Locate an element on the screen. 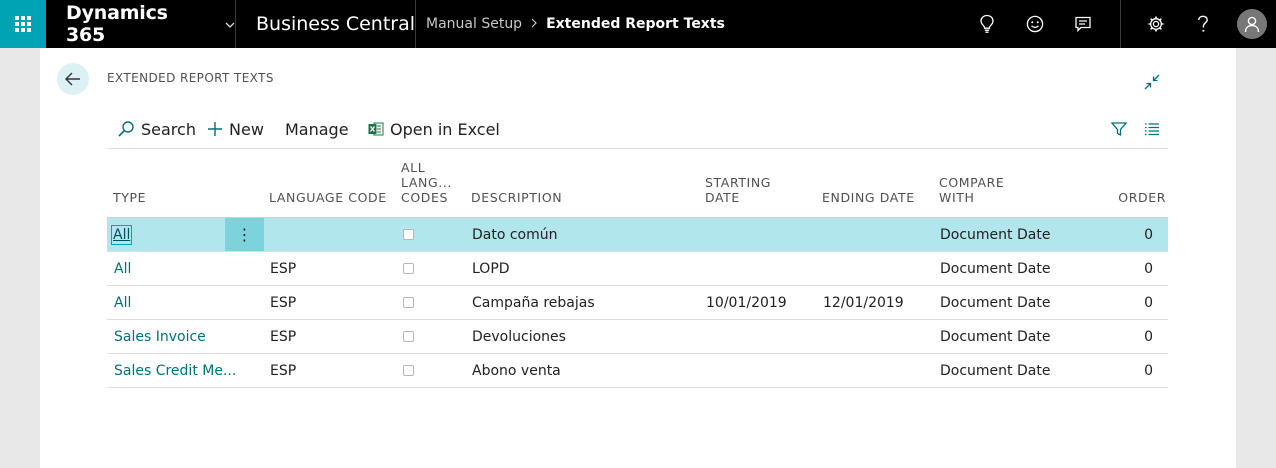 The width and height of the screenshot is (1276, 468). open-in-excel-button: Open in Excel is located at coordinates (434, 129).